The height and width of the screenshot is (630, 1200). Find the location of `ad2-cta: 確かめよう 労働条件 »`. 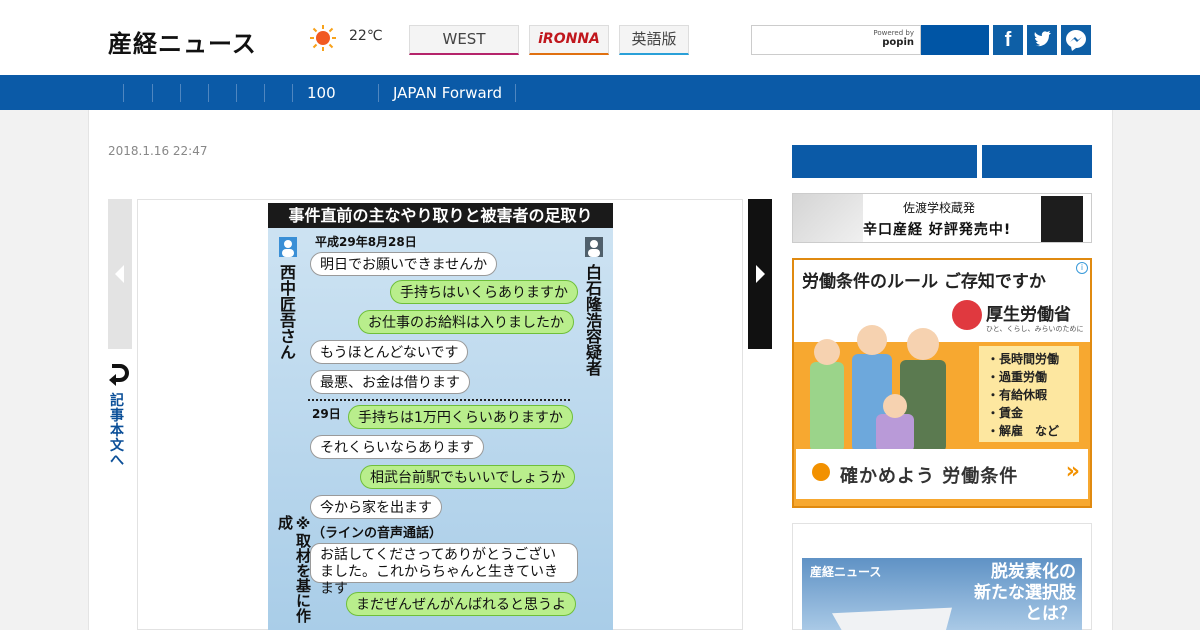

ad2-cta: 確かめよう 労働条件 » is located at coordinates (942, 474).